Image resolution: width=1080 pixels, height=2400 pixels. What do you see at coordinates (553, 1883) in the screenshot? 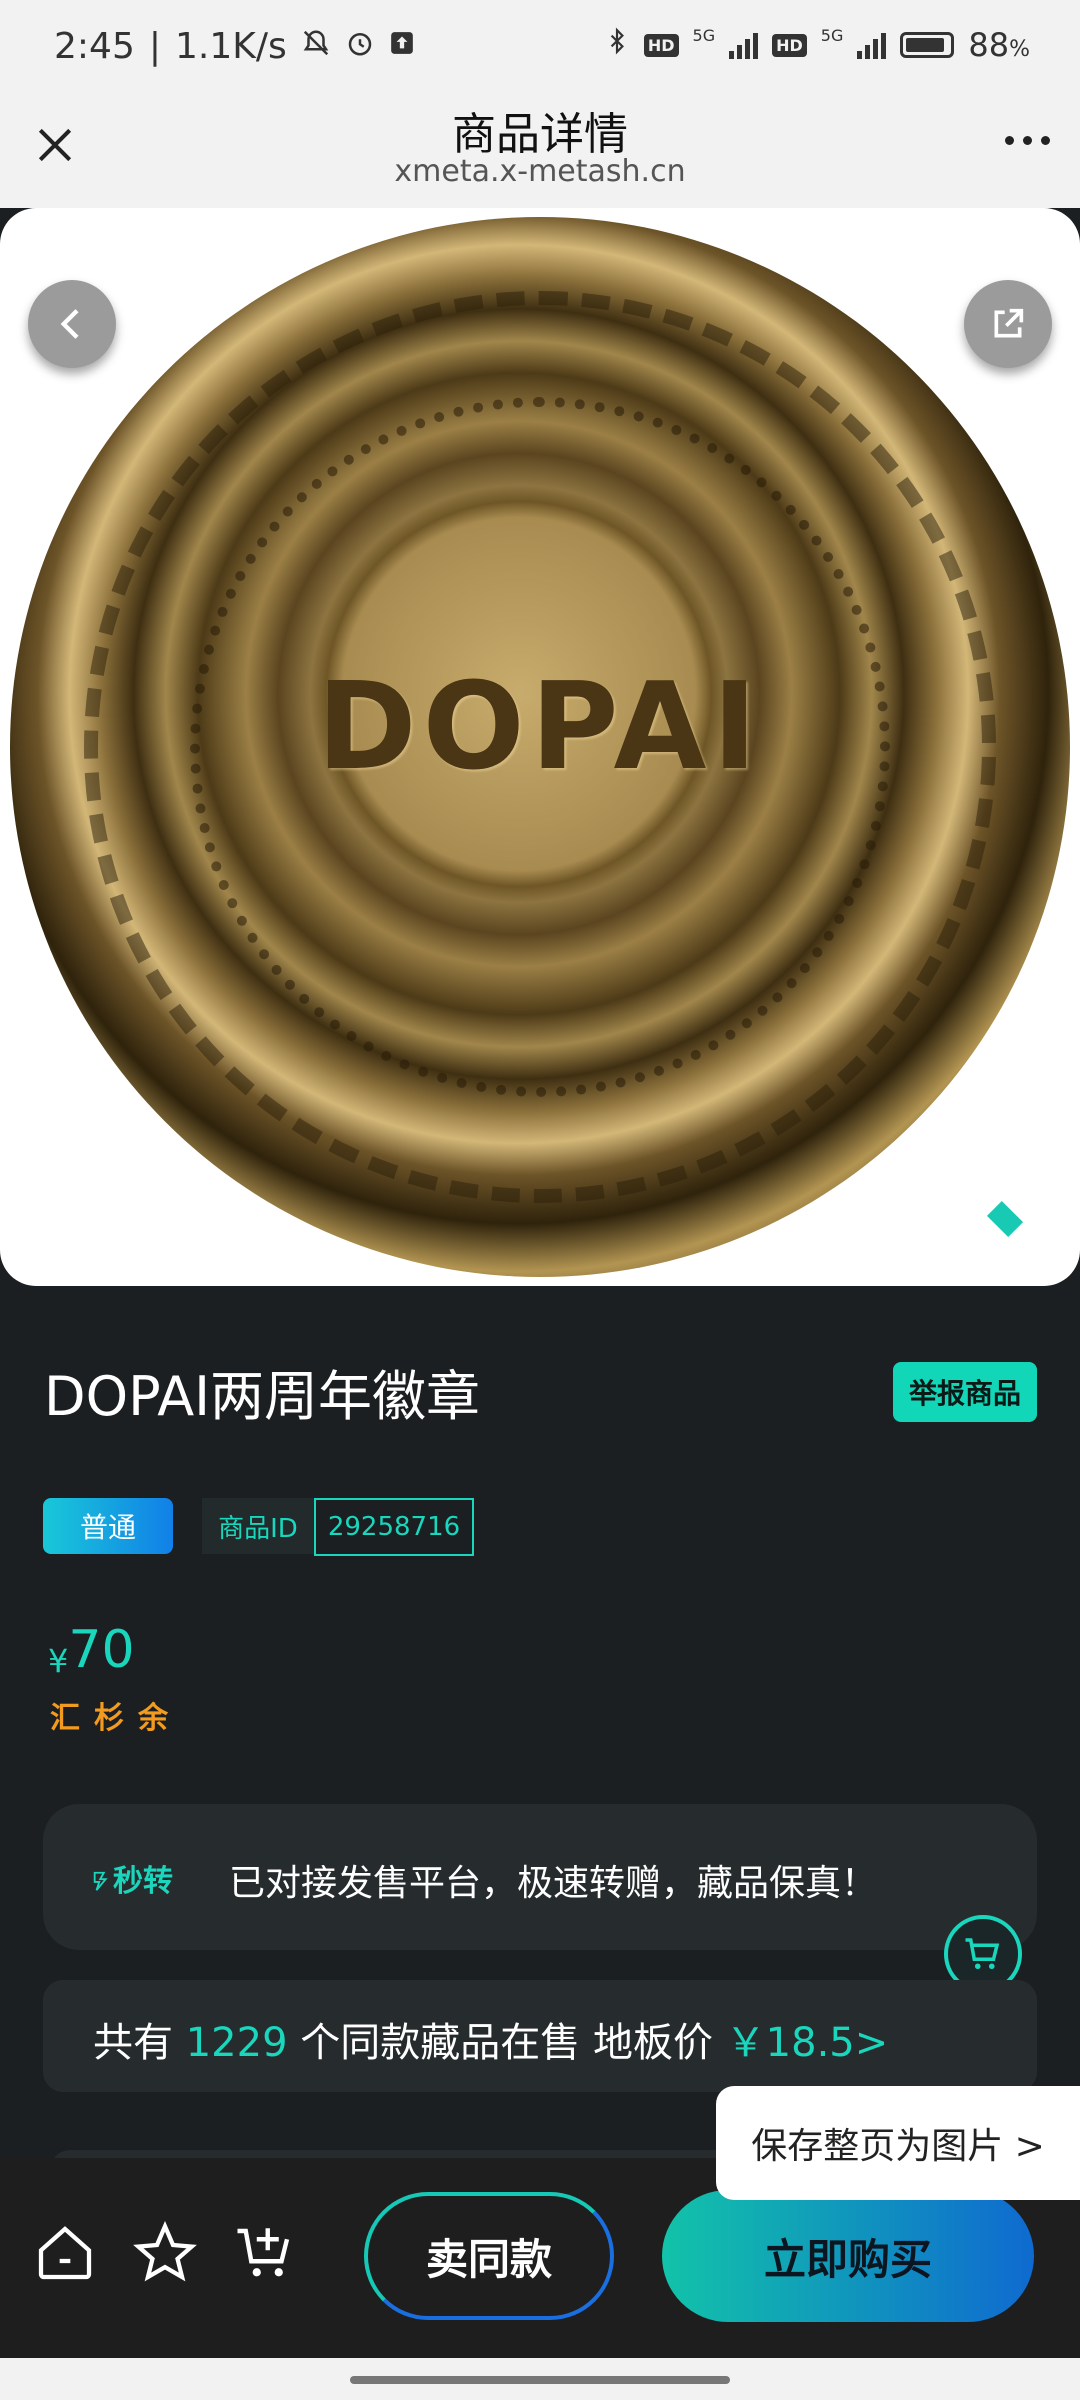
I see `transfer-description: 已对接发售平台，极速转赠，藏品保真！` at bounding box center [553, 1883].